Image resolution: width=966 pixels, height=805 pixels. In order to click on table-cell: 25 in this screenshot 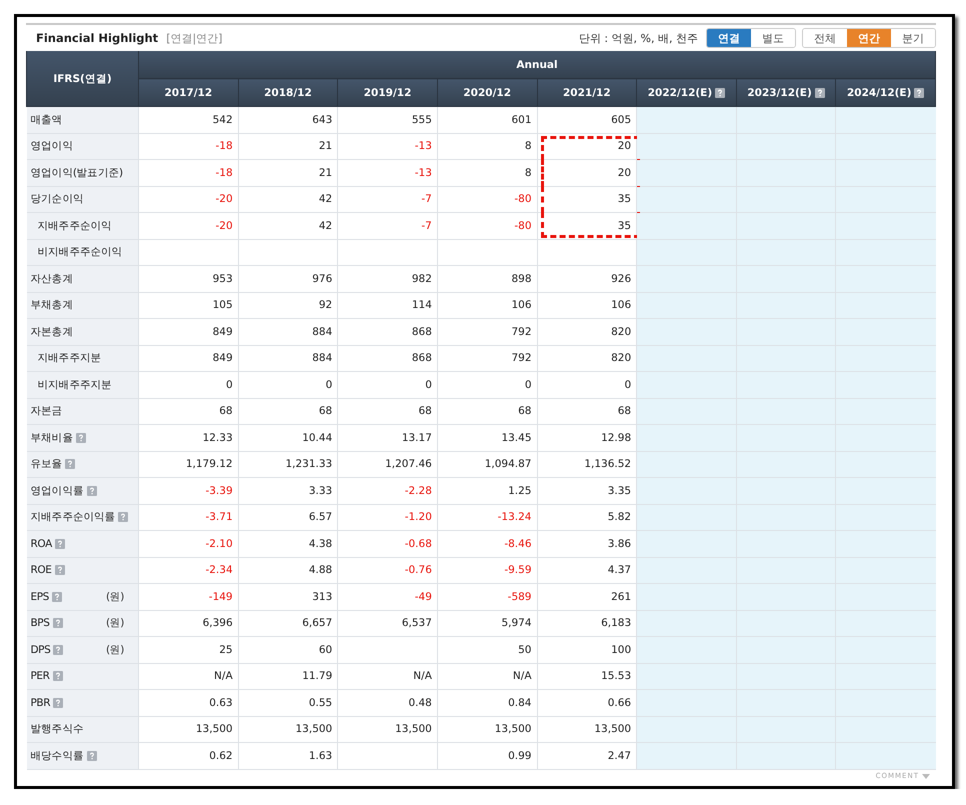, I will do `click(188, 649)`.